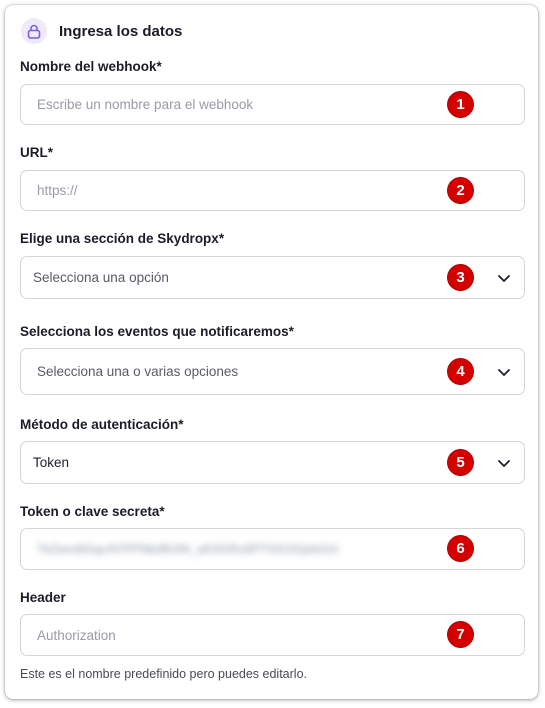 The height and width of the screenshot is (708, 545). What do you see at coordinates (460, 190) in the screenshot?
I see `step-marker-2: 2` at bounding box center [460, 190].